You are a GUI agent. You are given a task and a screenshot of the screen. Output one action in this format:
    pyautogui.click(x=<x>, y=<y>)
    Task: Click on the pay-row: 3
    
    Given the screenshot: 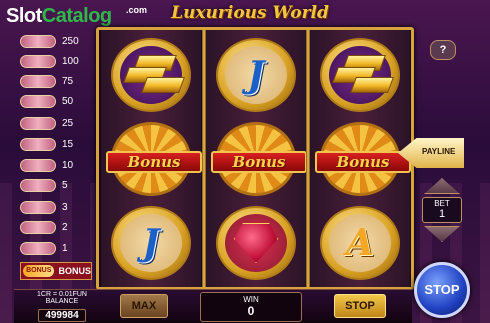 What is the action you would take?
    pyautogui.click(x=56, y=207)
    